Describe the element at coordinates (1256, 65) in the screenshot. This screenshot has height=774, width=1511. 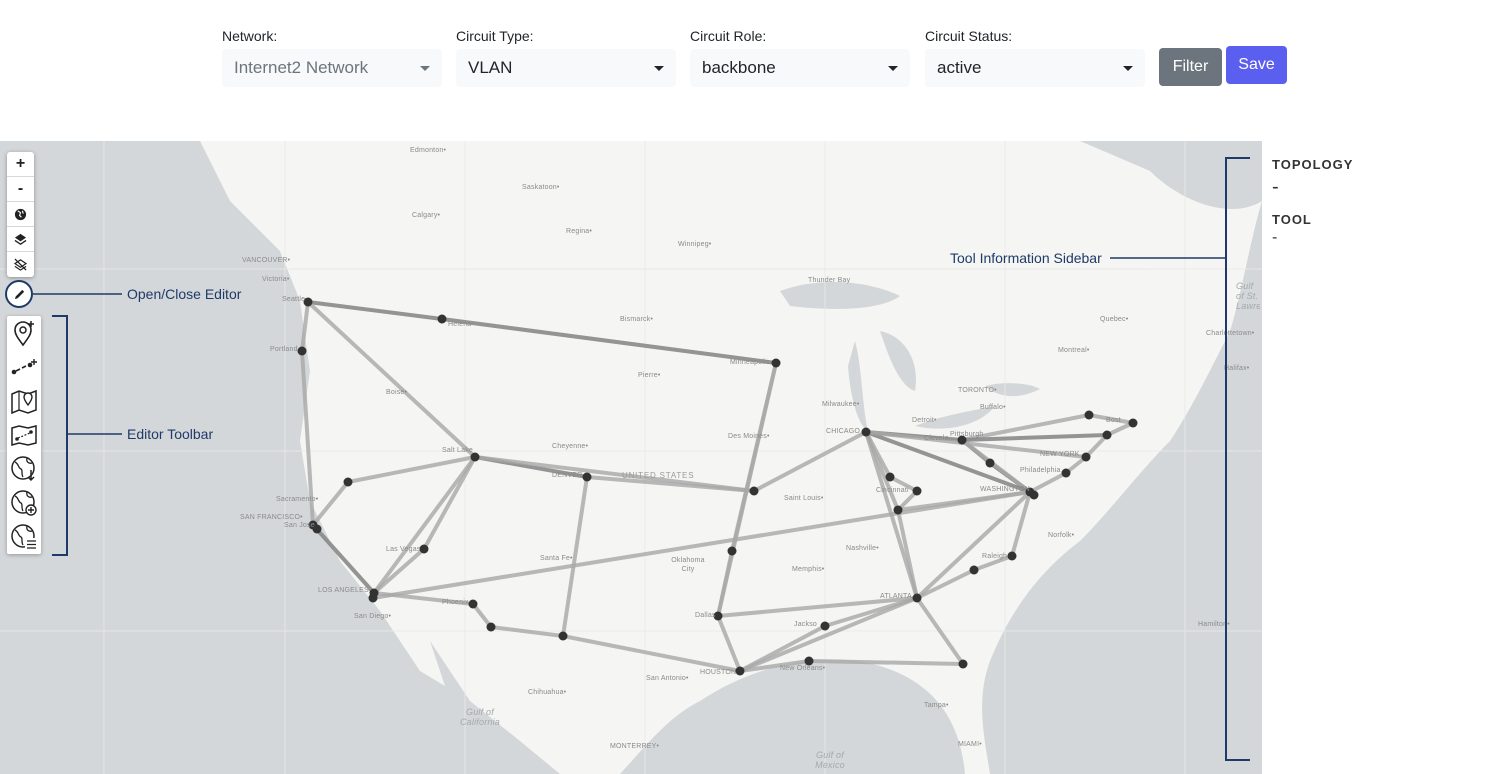
I see `save-button: Save` at that location.